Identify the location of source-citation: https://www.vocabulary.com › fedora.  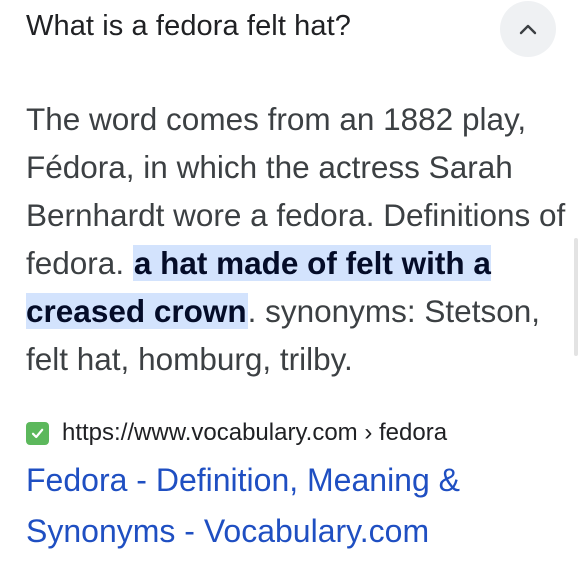
(236, 433).